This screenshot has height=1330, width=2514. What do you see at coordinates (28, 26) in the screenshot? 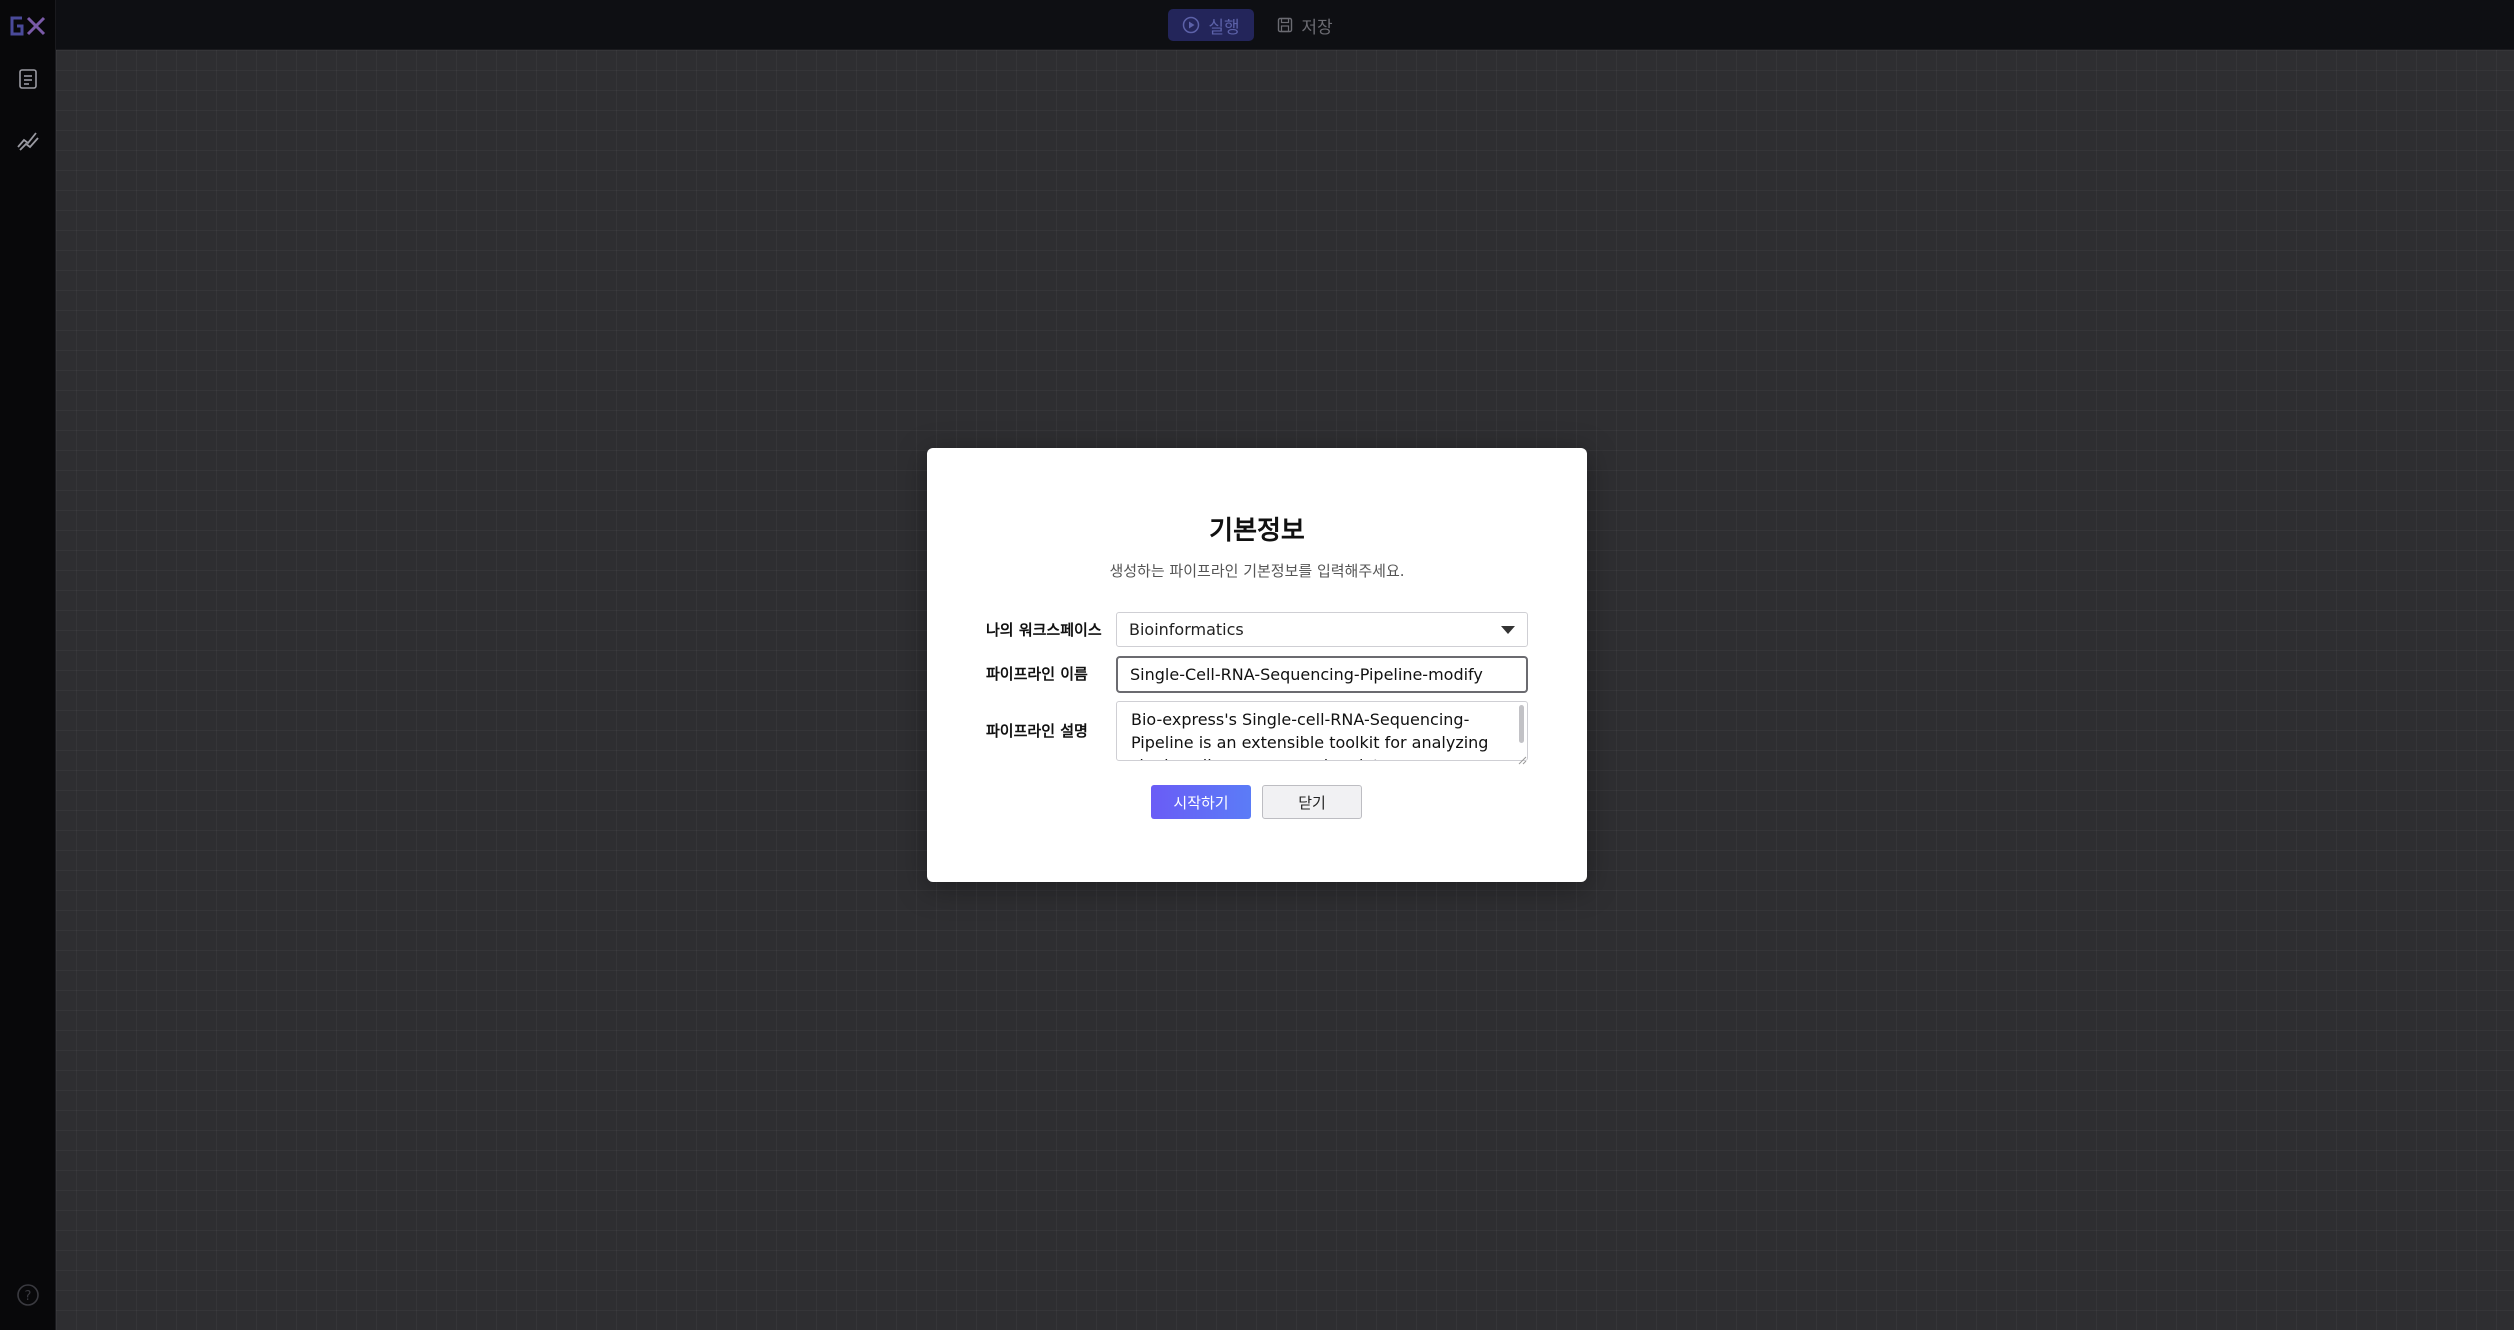
I see `logo-icon` at bounding box center [28, 26].